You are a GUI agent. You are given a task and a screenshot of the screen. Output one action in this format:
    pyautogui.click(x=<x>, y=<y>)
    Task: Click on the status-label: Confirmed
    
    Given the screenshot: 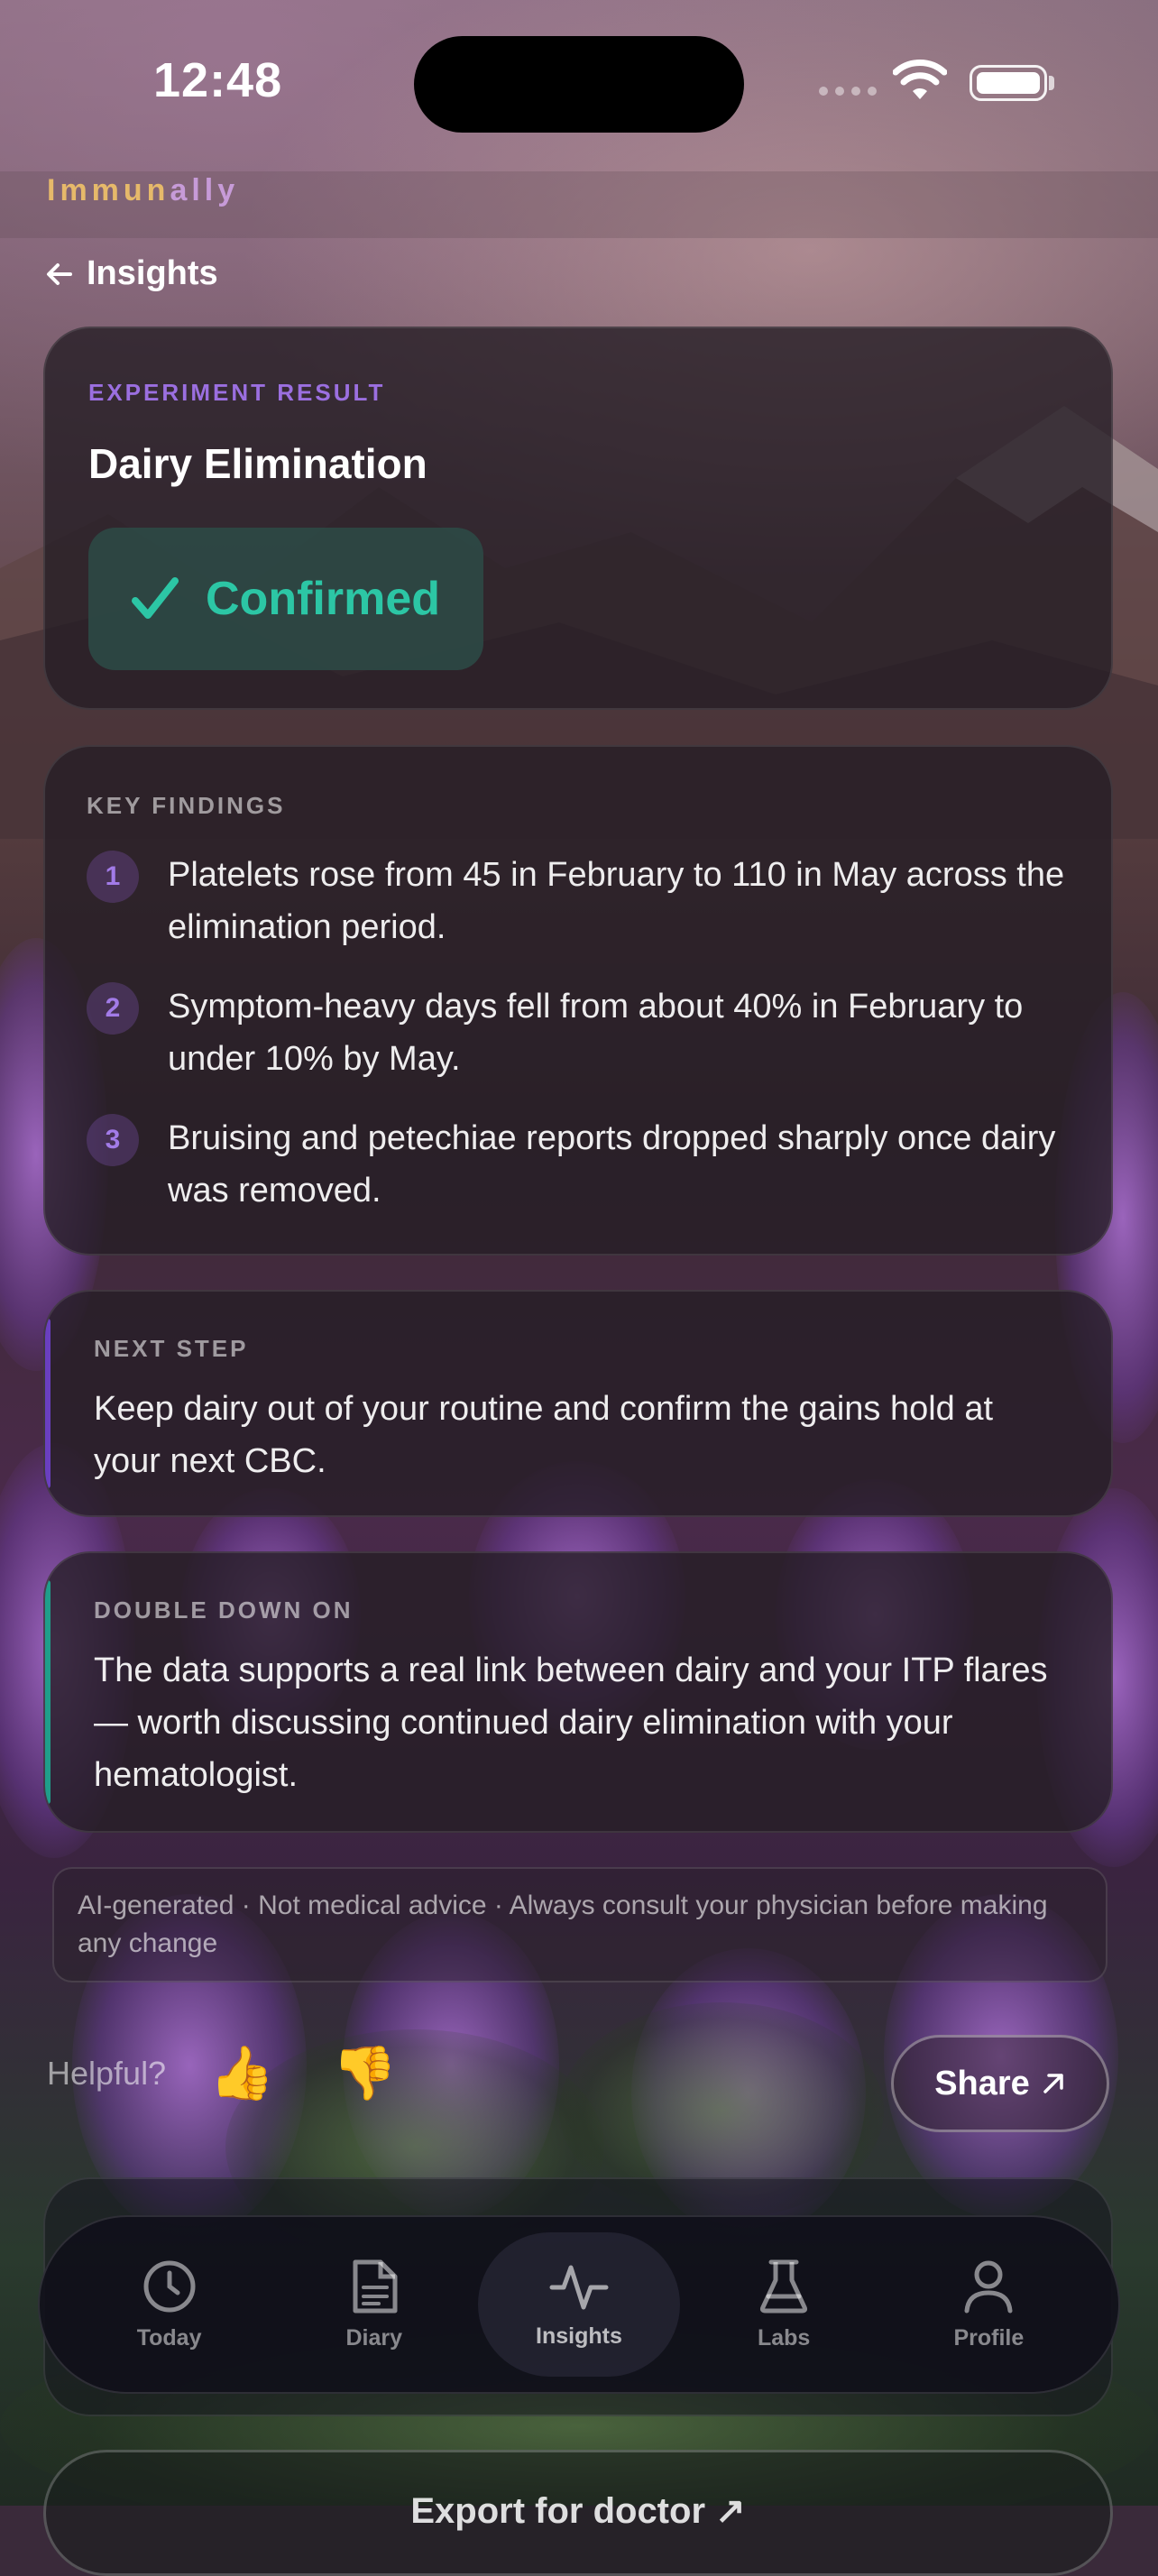 What is the action you would take?
    pyautogui.click(x=323, y=599)
    